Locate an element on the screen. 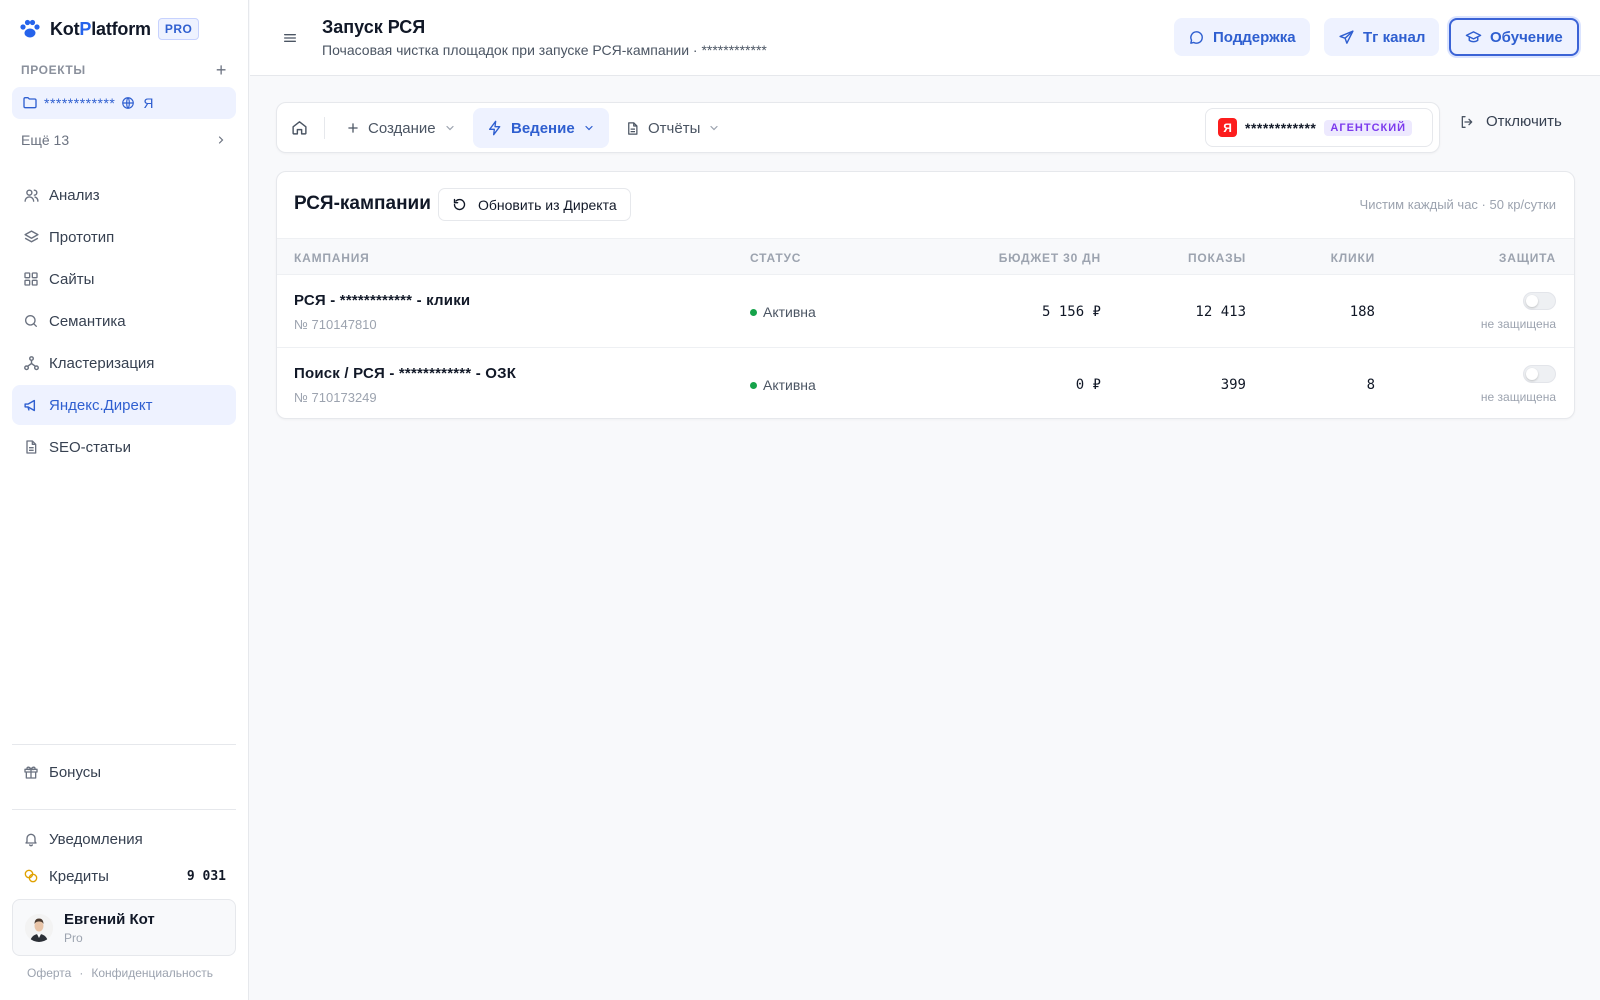  create-label: Создание is located at coordinates (402, 128).